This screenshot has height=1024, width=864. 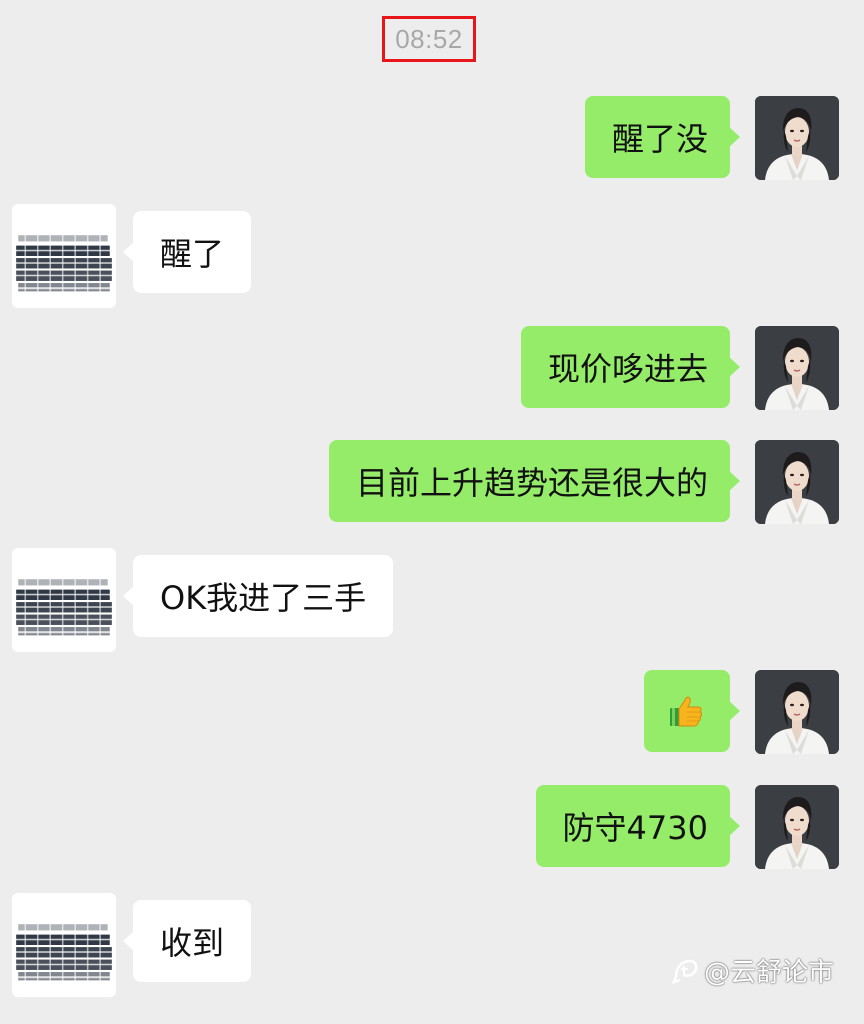 I want to click on zhihu-logo-icon, so click(x=685, y=971).